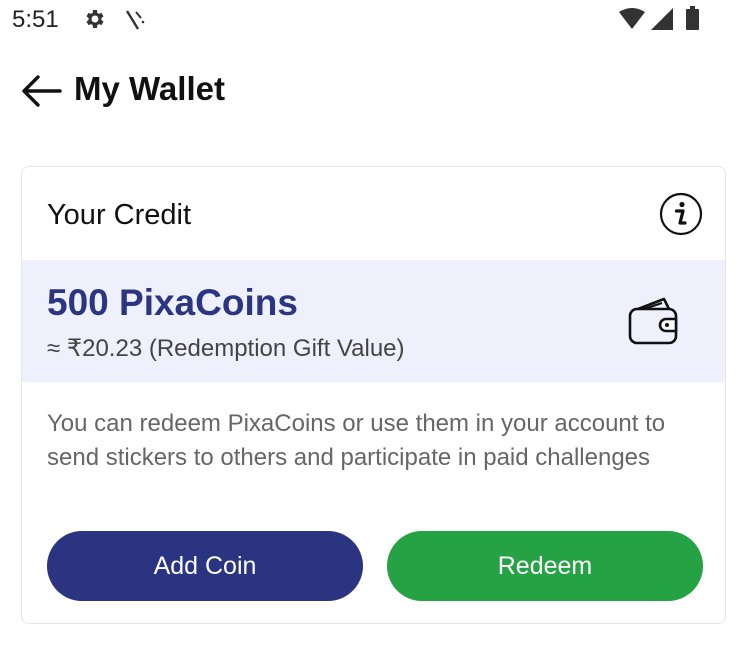  Describe the element at coordinates (119, 215) in the screenshot. I see `card-heading: Your Credit` at that location.